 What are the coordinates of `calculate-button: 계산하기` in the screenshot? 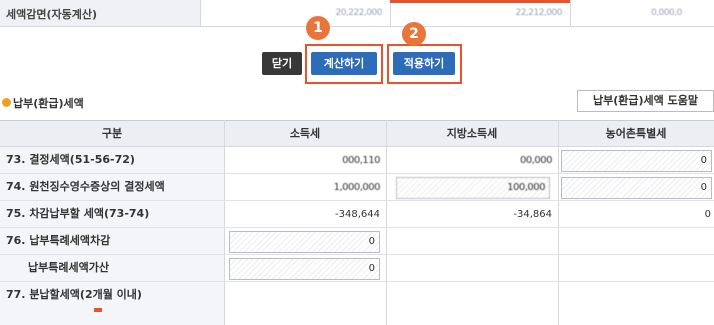 It's located at (344, 63).